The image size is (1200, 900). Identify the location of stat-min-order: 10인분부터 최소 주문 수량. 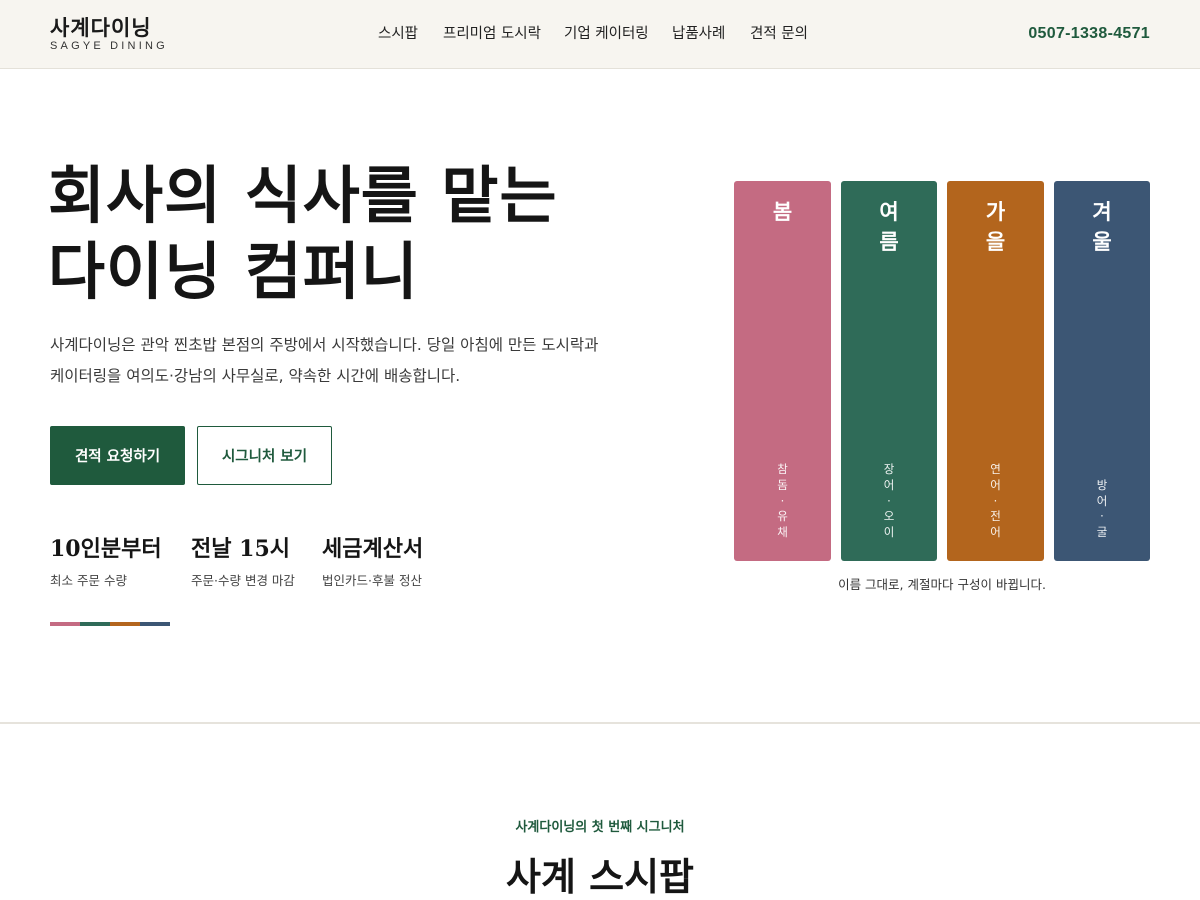
(106, 561).